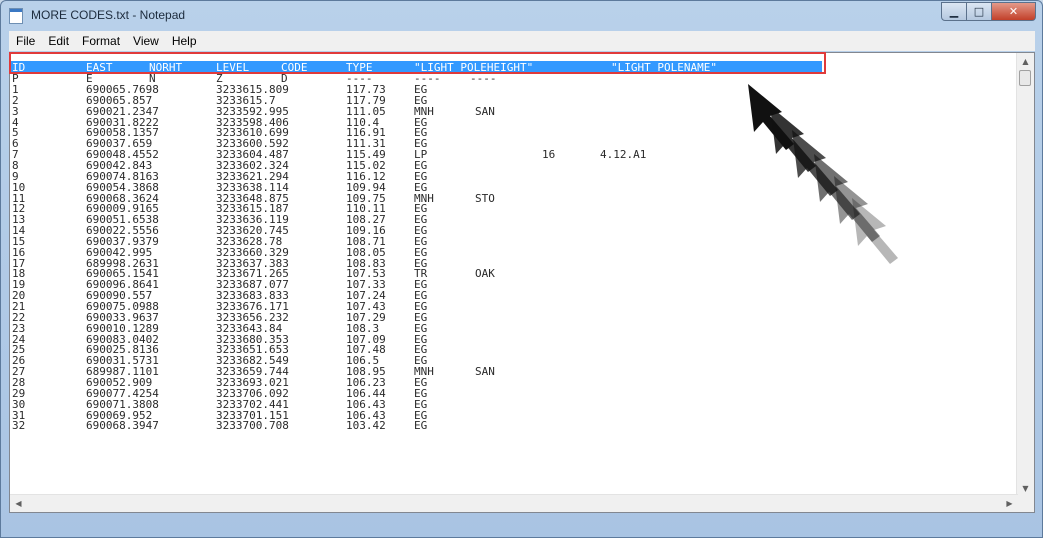 This screenshot has width=1043, height=538. Describe the element at coordinates (1025, 78) in the screenshot. I see `vertical-scroll-thumb` at that location.